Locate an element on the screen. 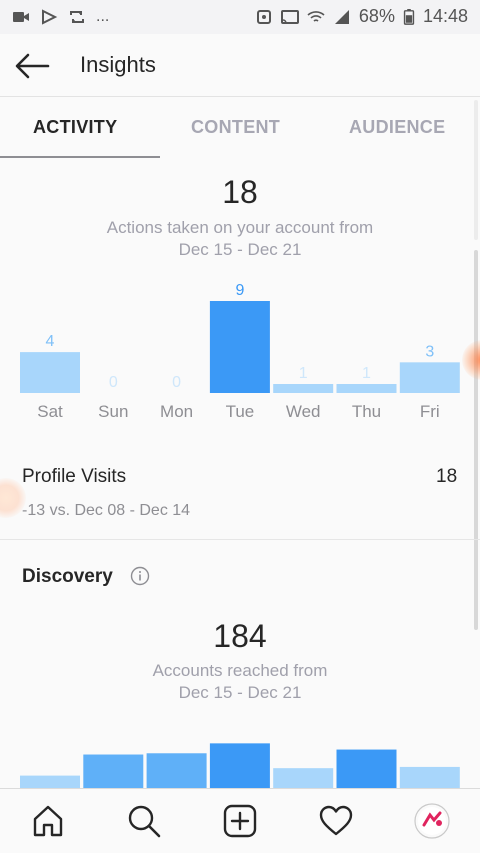 This screenshot has width=480, height=853. accounts-reached-caption: Accounts reached from is located at coordinates (240, 670).